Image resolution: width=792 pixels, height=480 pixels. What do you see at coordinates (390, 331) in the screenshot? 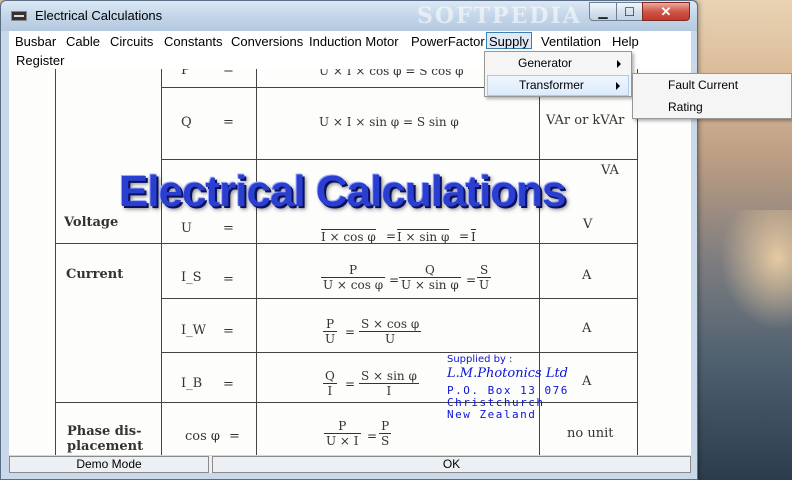
I see `fraction-iw-2: S × cos φU` at bounding box center [390, 331].